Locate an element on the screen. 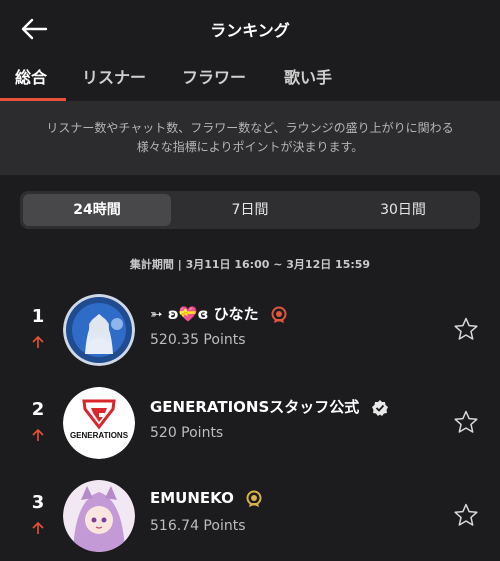  rank-number: 2 is located at coordinates (38, 409).